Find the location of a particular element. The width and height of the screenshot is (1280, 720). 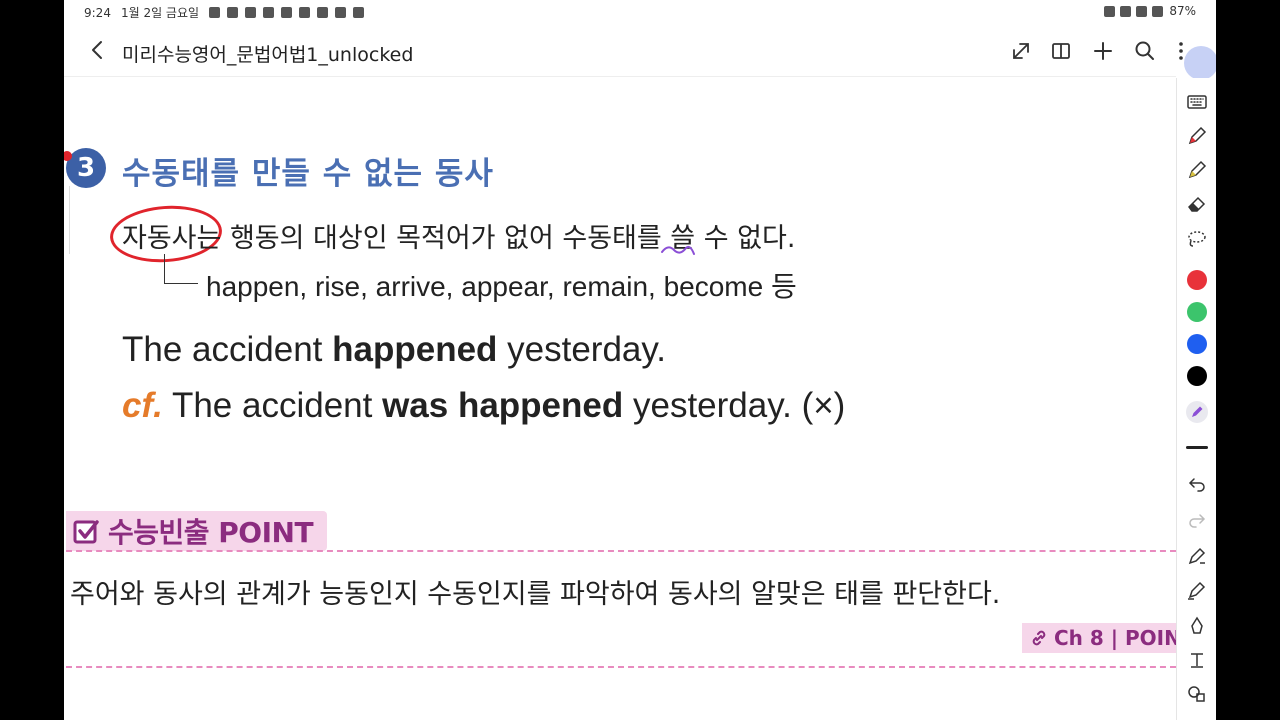

example-sentence-correct: The accident happened yesterday. is located at coordinates (394, 350).